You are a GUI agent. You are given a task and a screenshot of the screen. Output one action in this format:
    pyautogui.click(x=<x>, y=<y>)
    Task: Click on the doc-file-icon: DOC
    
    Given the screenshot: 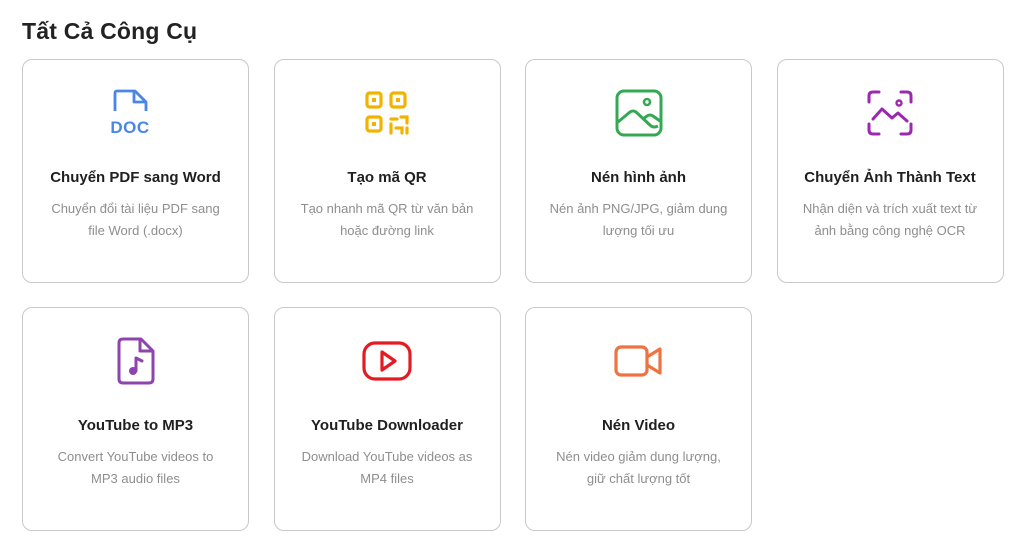 What is the action you would take?
    pyautogui.click(x=136, y=113)
    